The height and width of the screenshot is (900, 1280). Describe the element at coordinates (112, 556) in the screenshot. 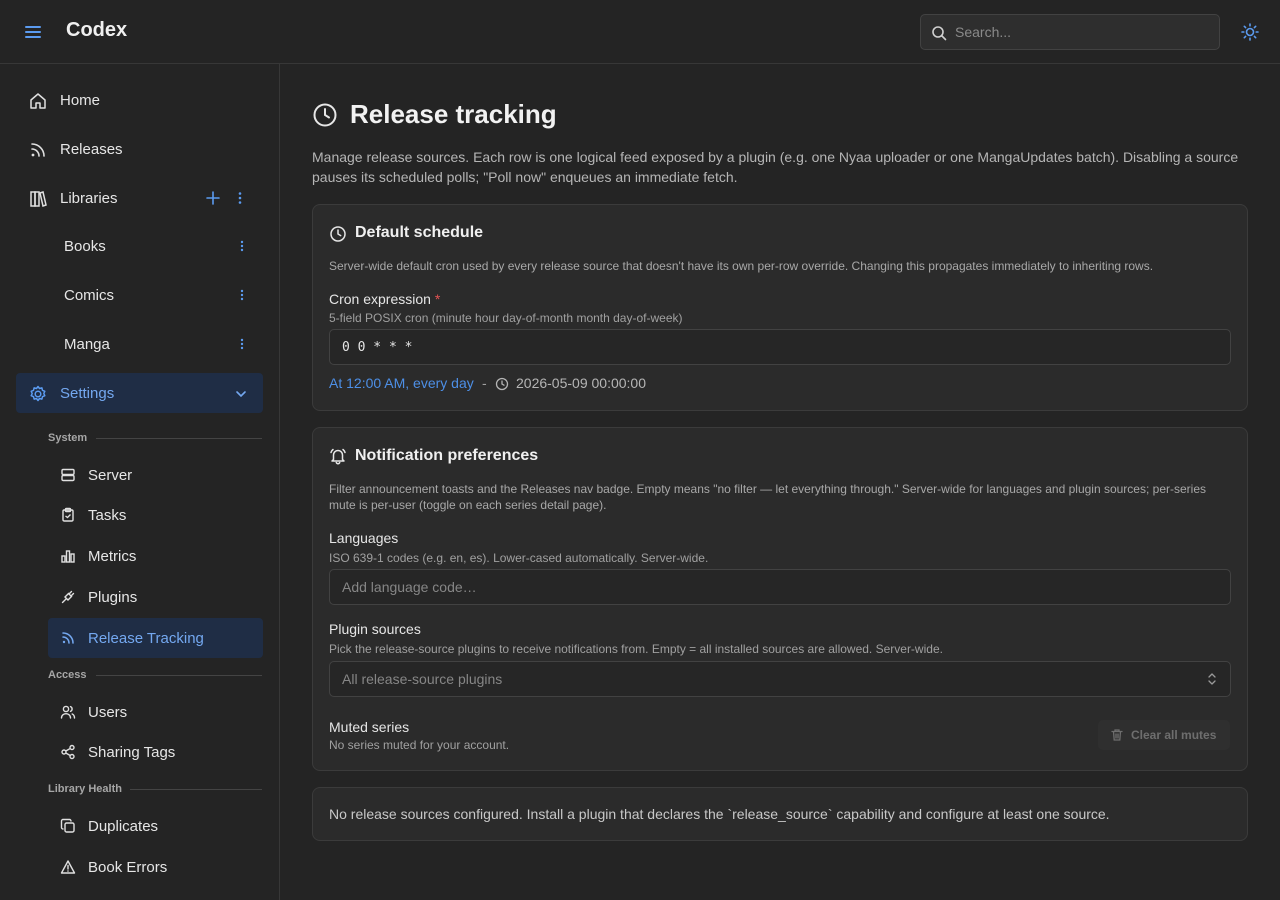

I see `settings-item-label: Metrics` at that location.